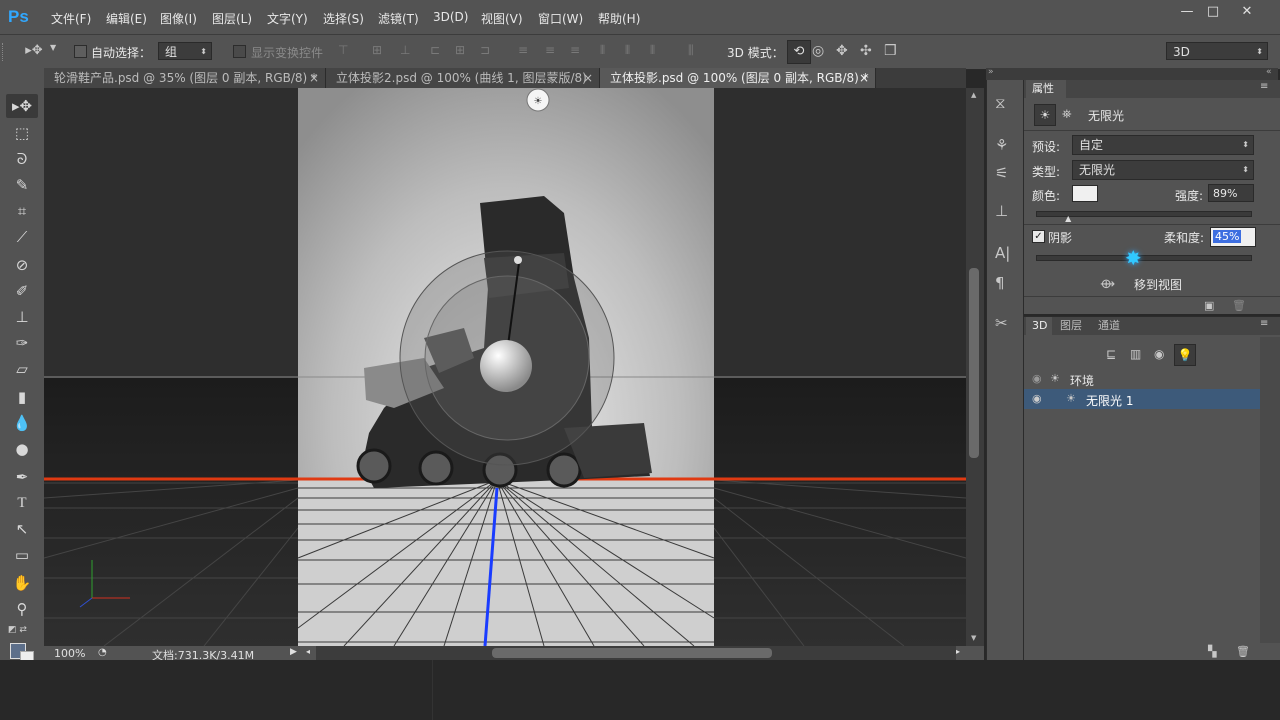 The height and width of the screenshot is (720, 1280). What do you see at coordinates (738, 78) in the screenshot?
I see `tab-document-3: 立体投影.psd @ 100% (图层 0 副本, RGB/8) * ×` at bounding box center [738, 78].